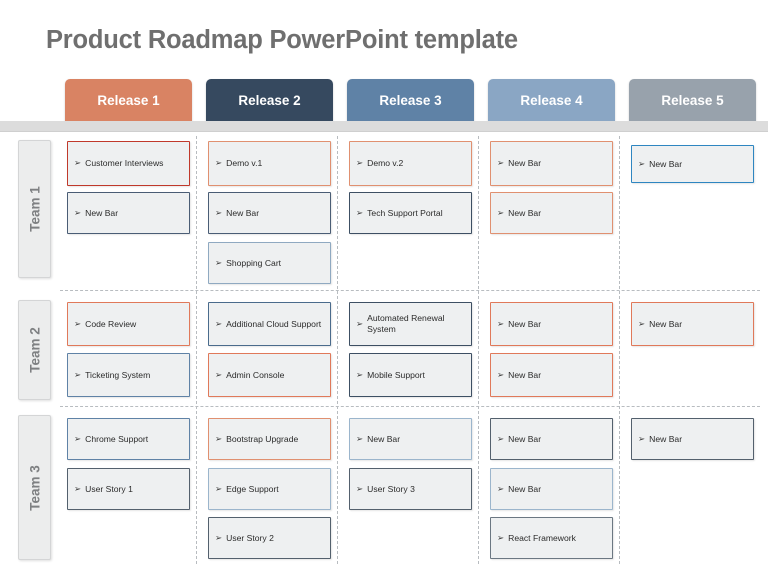 Image resolution: width=768 pixels, height=576 pixels. Describe the element at coordinates (250, 537) in the screenshot. I see `task-bar-label: User Story 2` at that location.